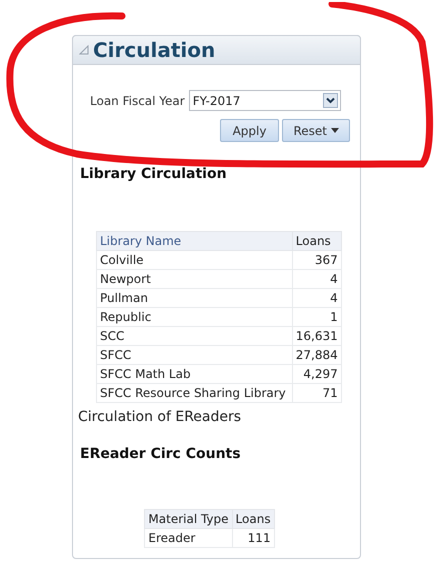 The width and height of the screenshot is (434, 562). What do you see at coordinates (194, 298) in the screenshot?
I see `table-cell: Pullman` at bounding box center [194, 298].